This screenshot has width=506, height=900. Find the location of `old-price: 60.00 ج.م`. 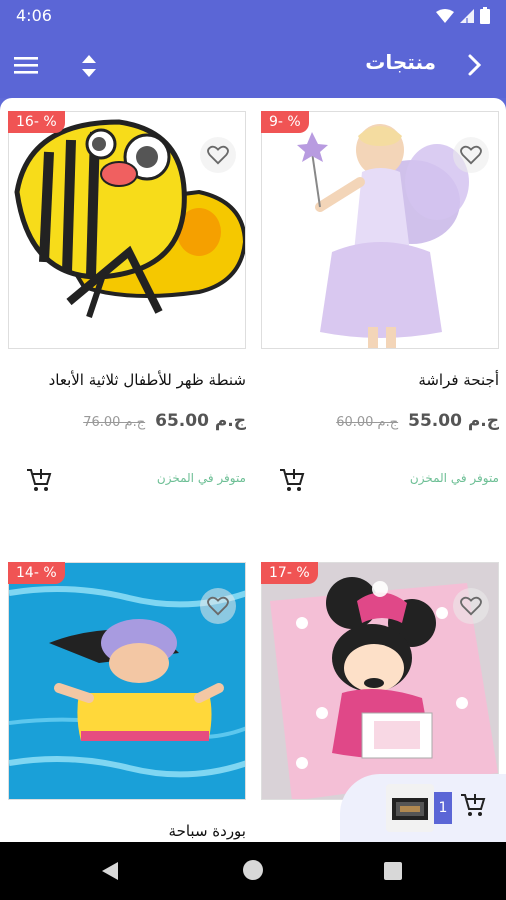

old-price: 60.00 ج.م is located at coordinates (367, 422).